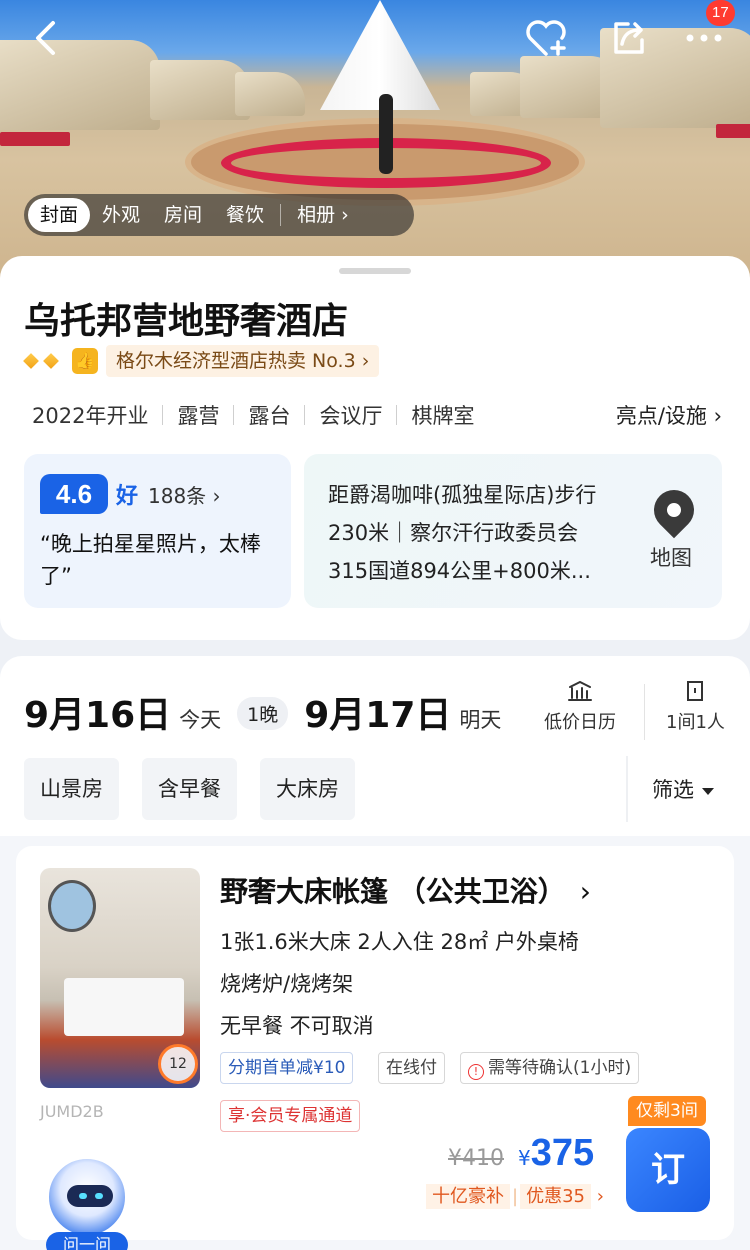  What do you see at coordinates (72, 1111) in the screenshot?
I see `room-code: JUMD2B` at bounding box center [72, 1111].